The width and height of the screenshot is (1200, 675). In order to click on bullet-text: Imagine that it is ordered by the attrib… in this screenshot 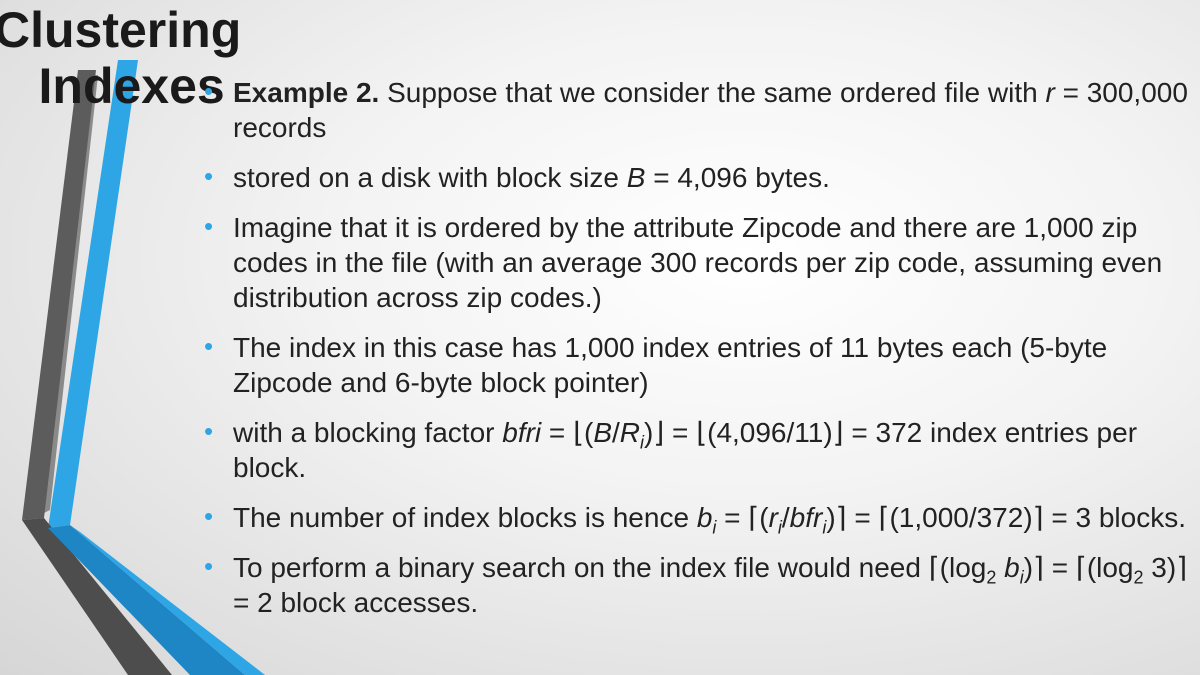, I will do `click(698, 262)`.